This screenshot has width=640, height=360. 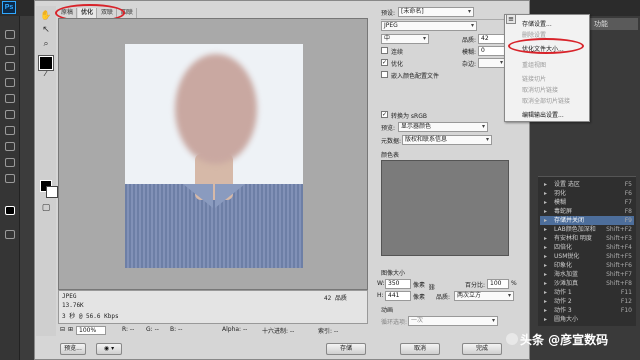 I want to click on optimized-checkbox: ✓, so click(x=384, y=62).